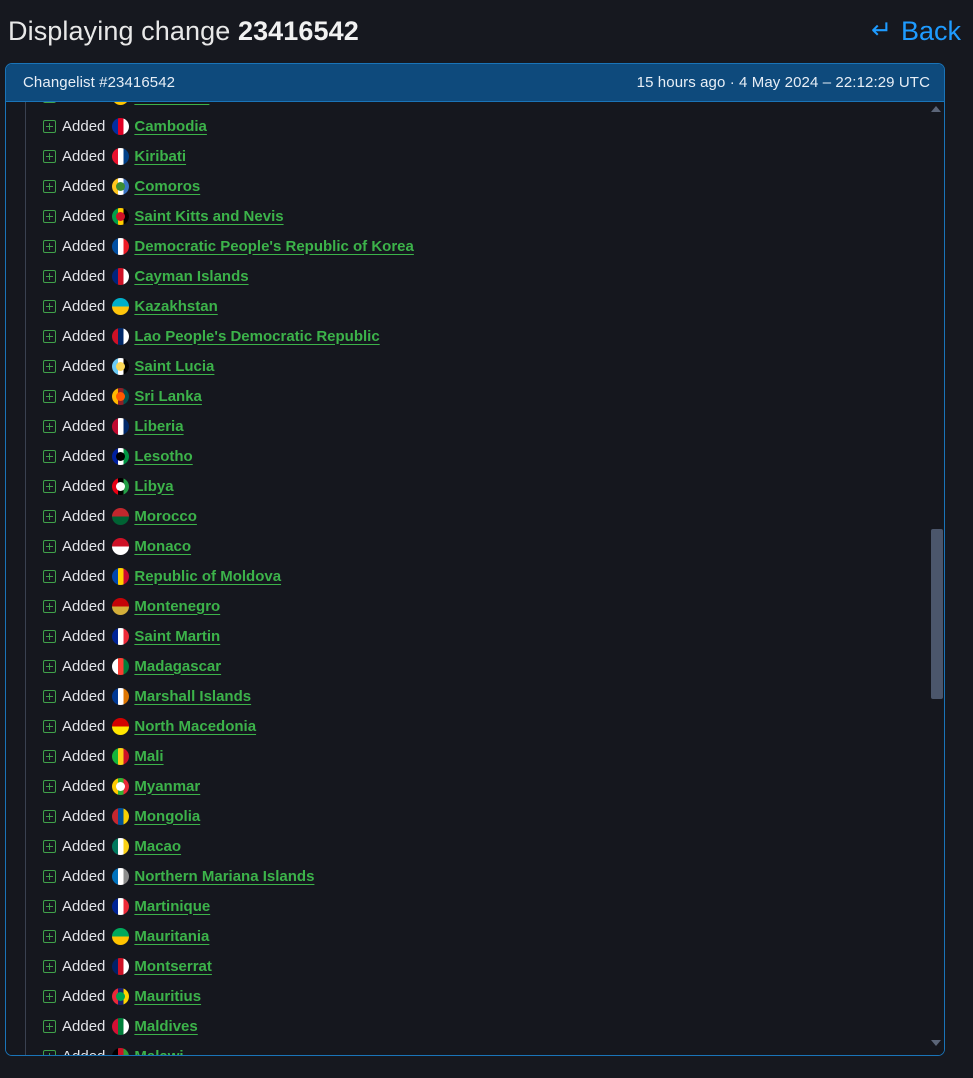  I want to click on tree-row: Added Mali, so click(475, 756).